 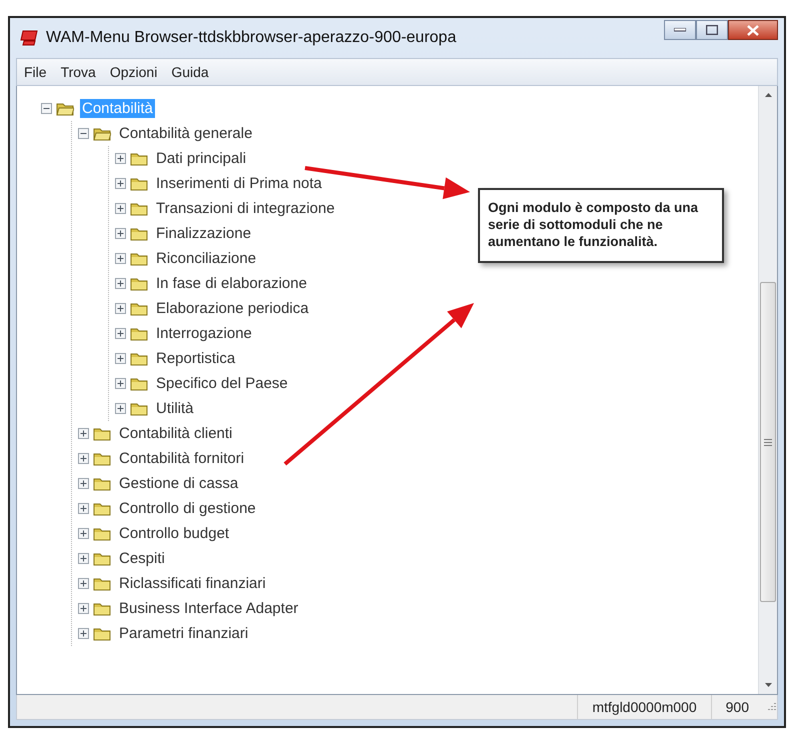 I want to click on tree-item: Finalizzazione, so click(x=204, y=233).